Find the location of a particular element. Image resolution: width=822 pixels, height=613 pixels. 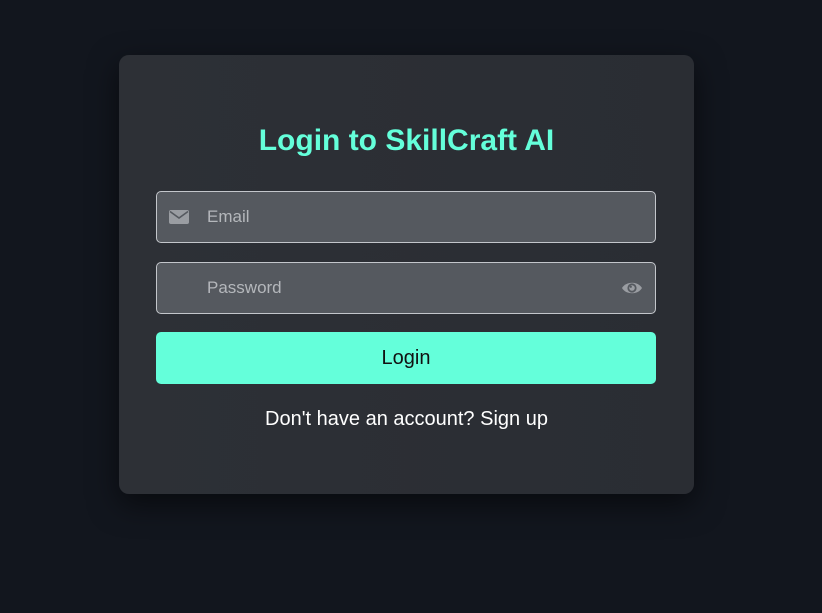

login-button: Login is located at coordinates (406, 358).